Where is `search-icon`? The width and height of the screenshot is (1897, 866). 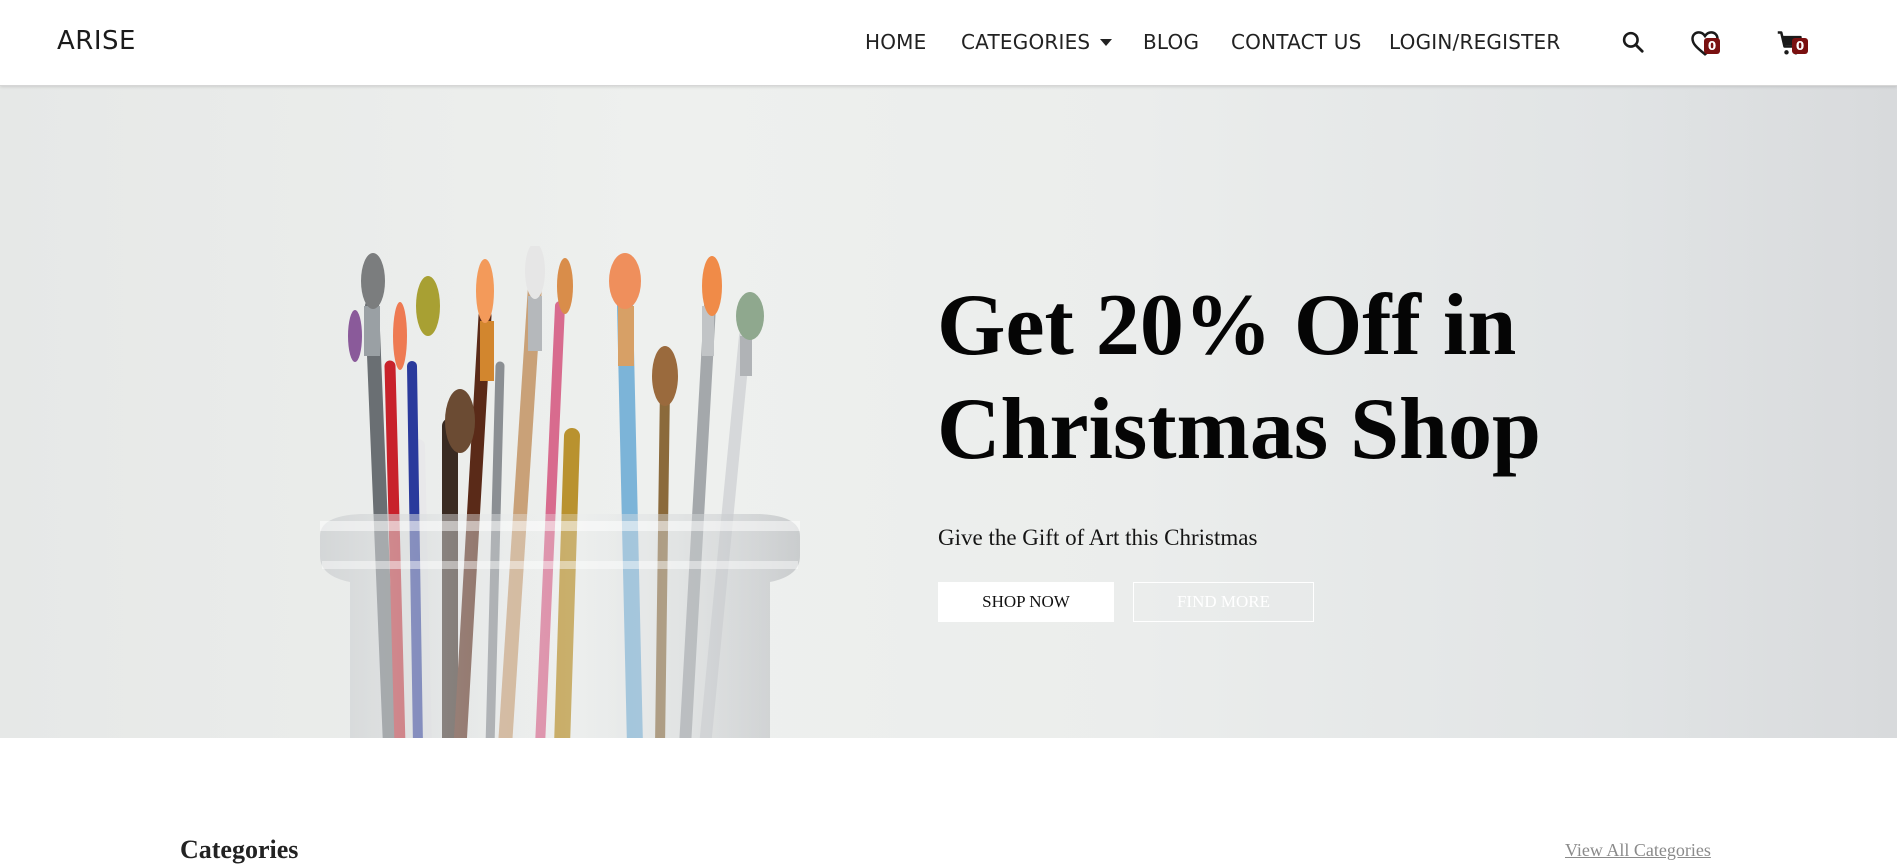 search-icon is located at coordinates (1633, 42).